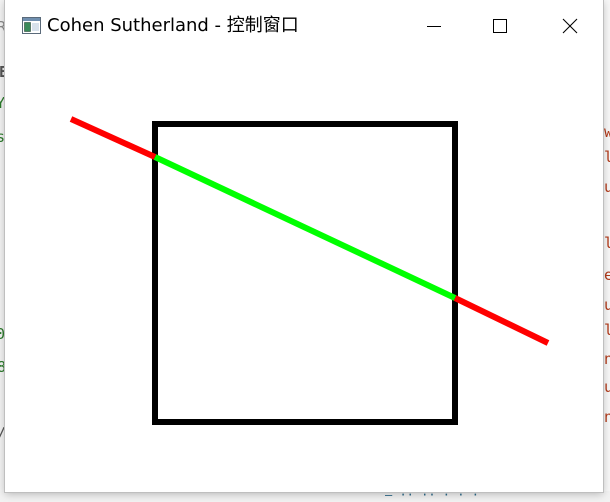 This screenshot has width=610, height=502. I want to click on clipped-out-segment-left, so click(113, 138).